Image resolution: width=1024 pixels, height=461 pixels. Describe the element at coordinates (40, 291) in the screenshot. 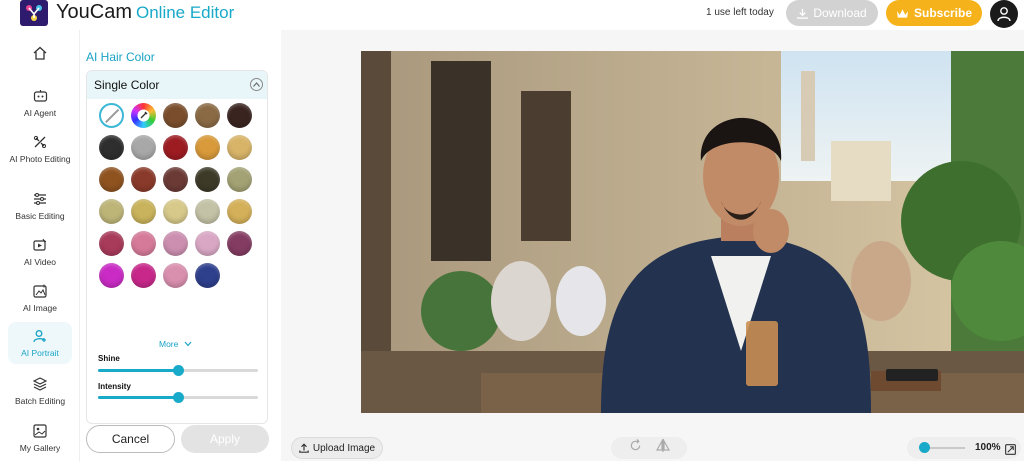

I see `ai-image-icon` at that location.